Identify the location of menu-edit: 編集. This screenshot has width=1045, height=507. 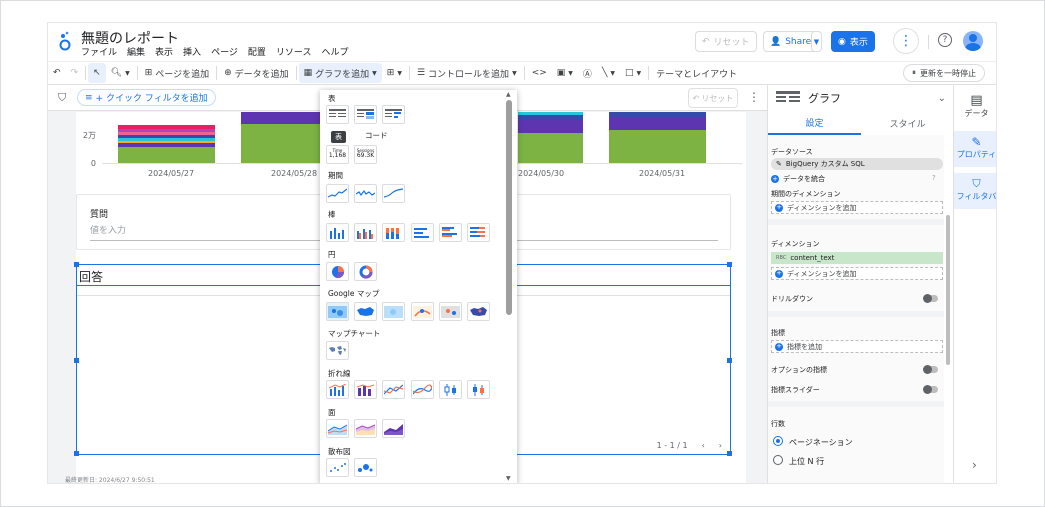
(136, 51).